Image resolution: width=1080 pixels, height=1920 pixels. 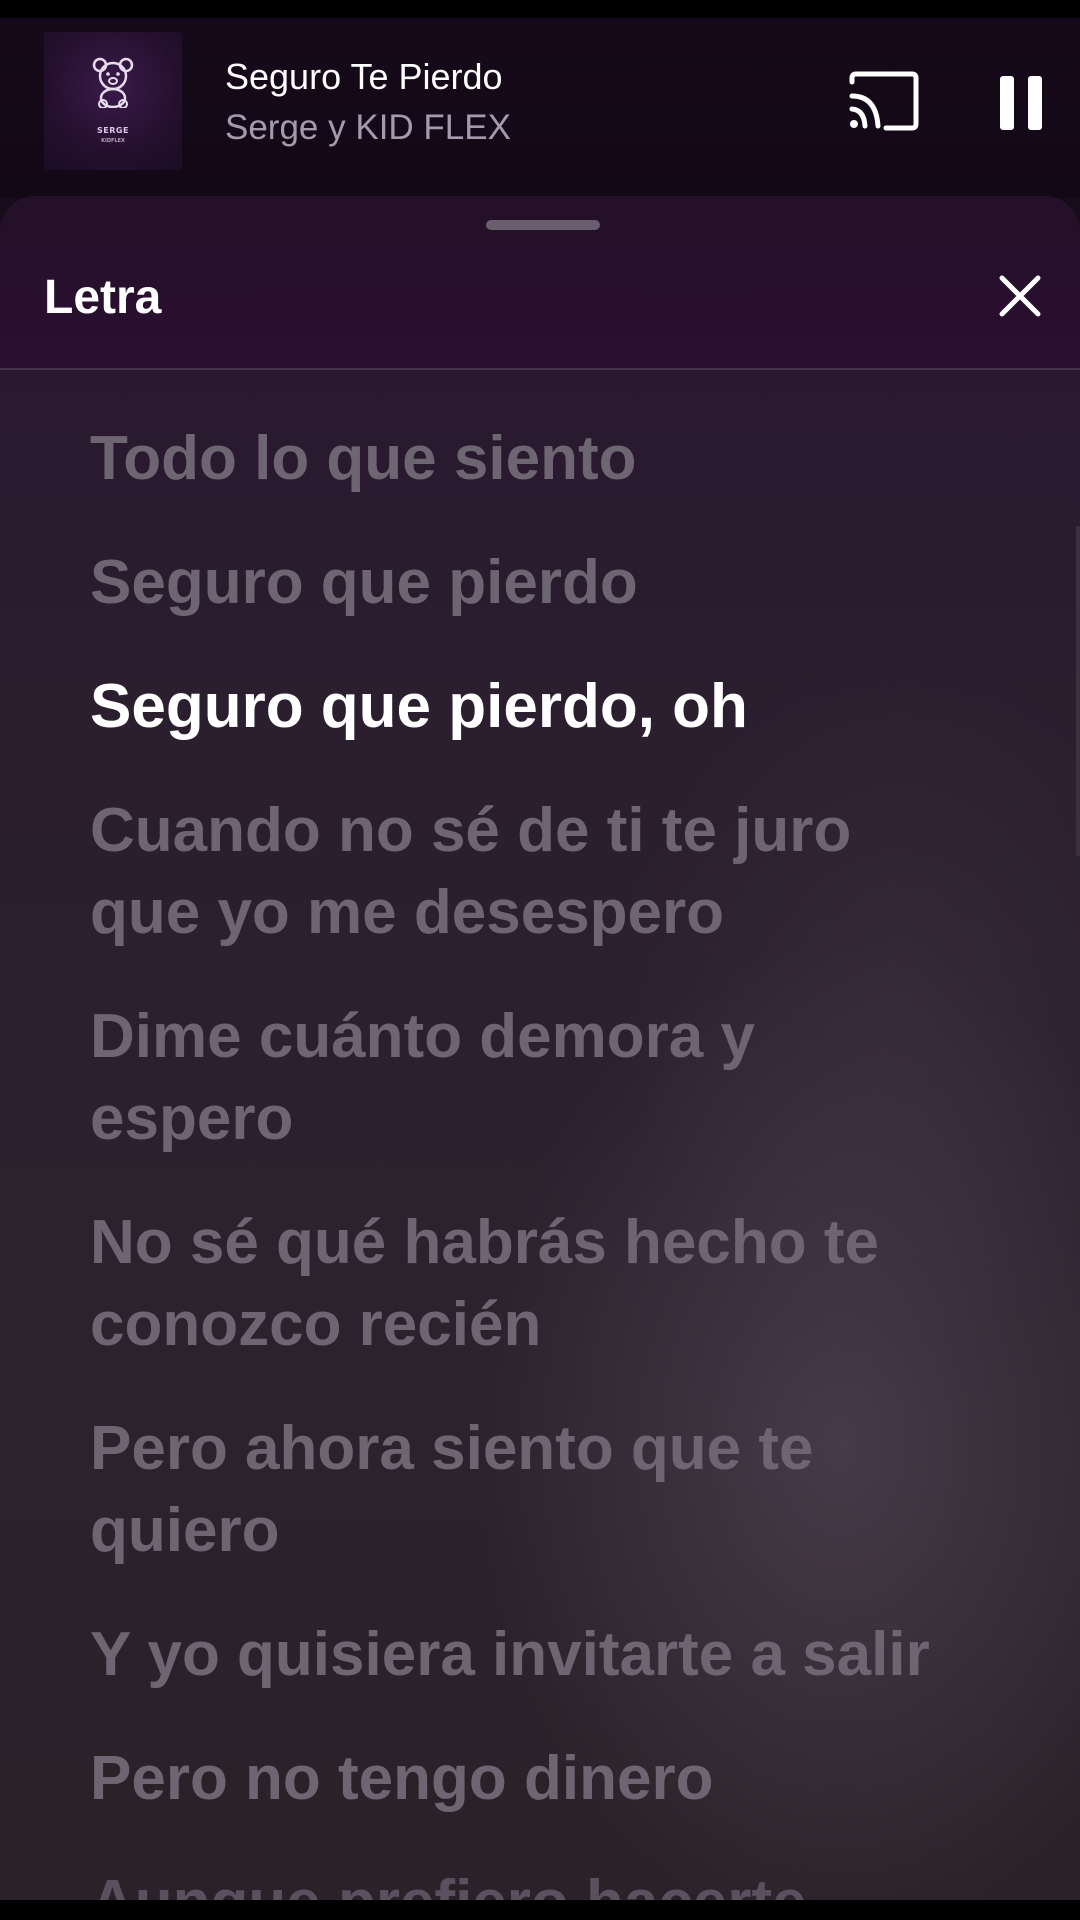 I want to click on track-title: Seguro Te Pierdo, so click(x=364, y=76).